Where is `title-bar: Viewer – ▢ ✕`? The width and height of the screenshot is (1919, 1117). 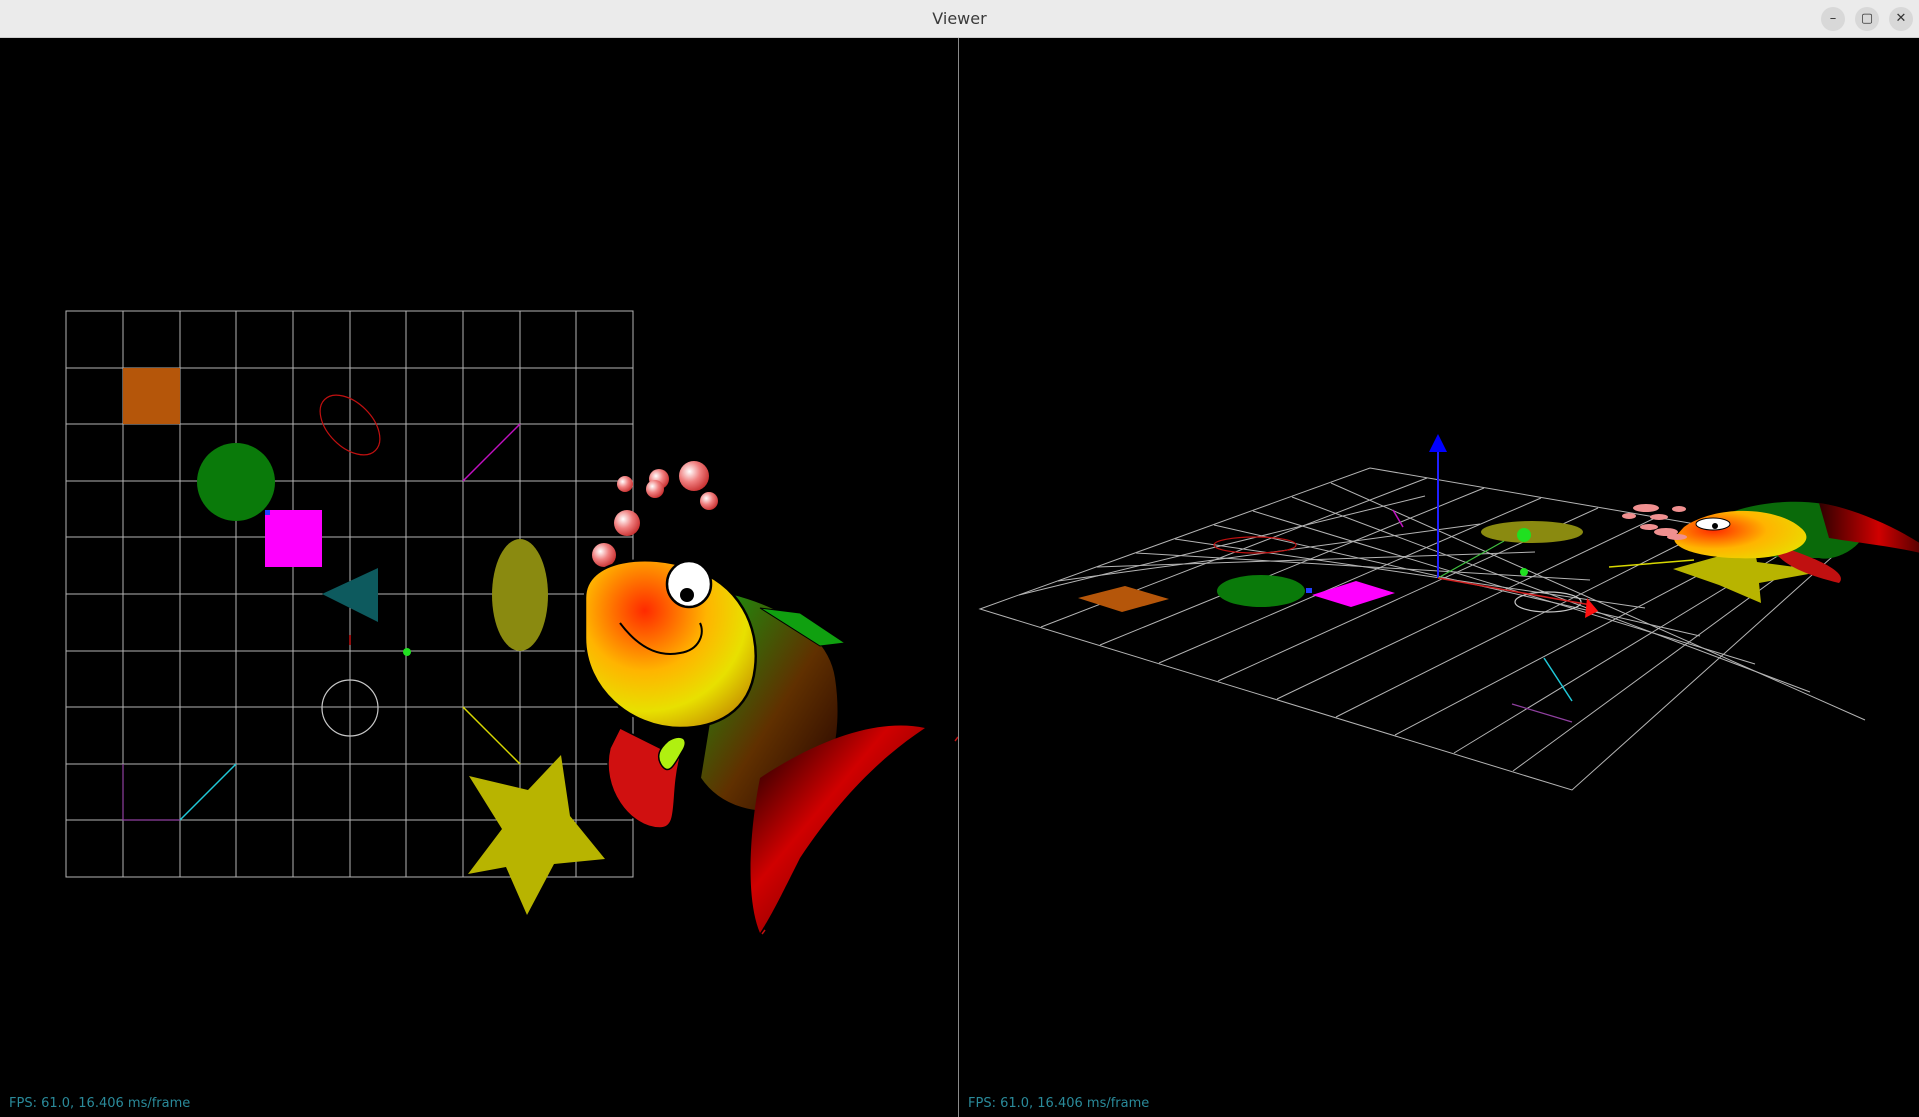 title-bar: Viewer – ▢ ✕ is located at coordinates (959, 19).